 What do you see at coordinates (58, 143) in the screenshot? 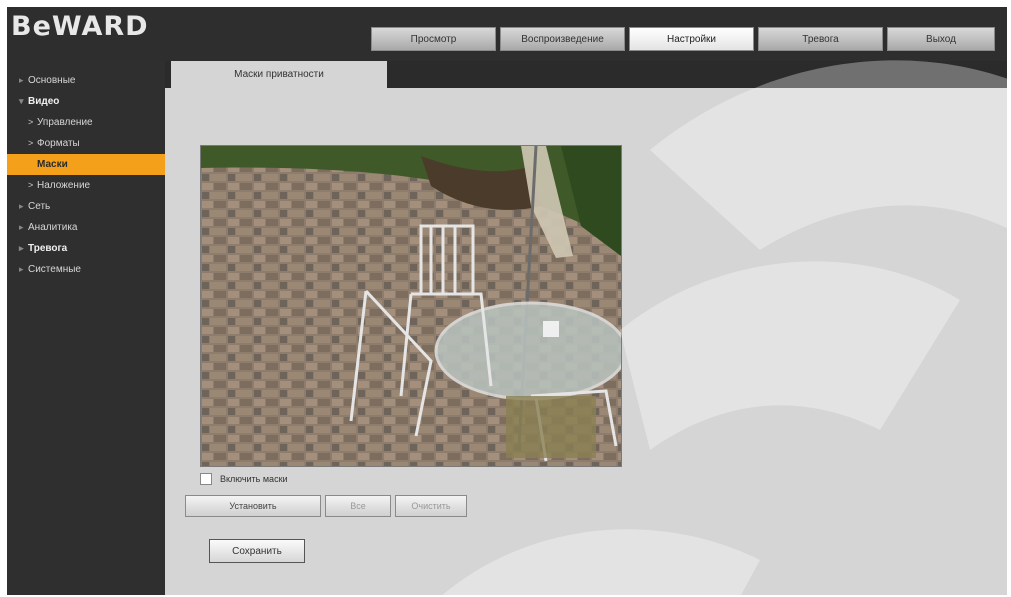
I see `sidebar-item-label: Форматы` at bounding box center [58, 143].